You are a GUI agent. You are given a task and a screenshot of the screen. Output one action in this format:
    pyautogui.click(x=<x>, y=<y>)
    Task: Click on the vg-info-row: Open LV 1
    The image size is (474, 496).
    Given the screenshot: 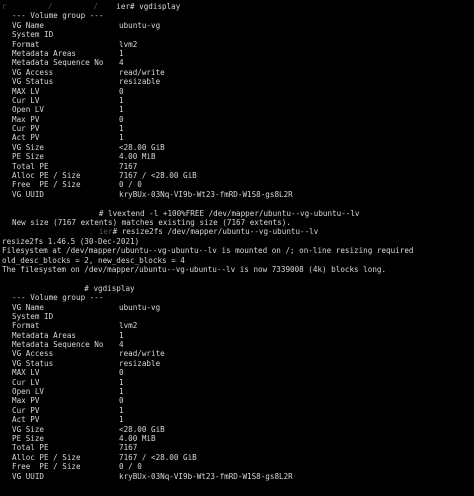 What is the action you would take?
    pyautogui.click(x=243, y=109)
    